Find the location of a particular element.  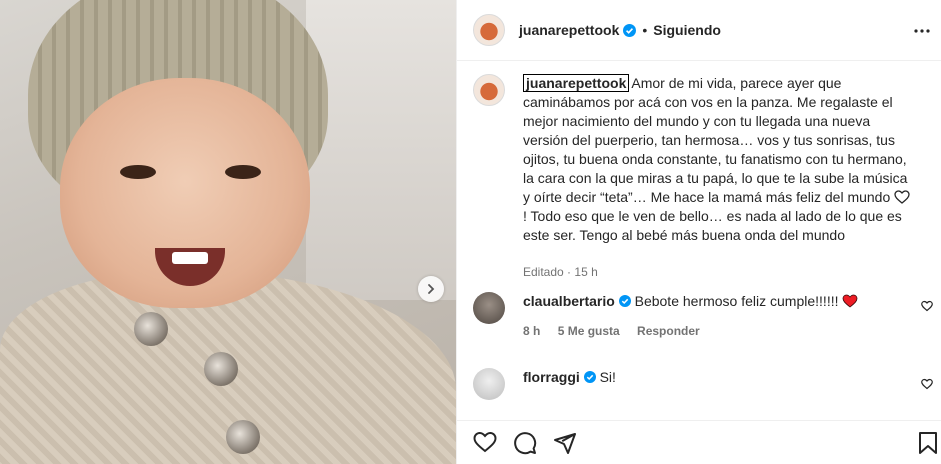

chevron-right-icon is located at coordinates (431, 289).